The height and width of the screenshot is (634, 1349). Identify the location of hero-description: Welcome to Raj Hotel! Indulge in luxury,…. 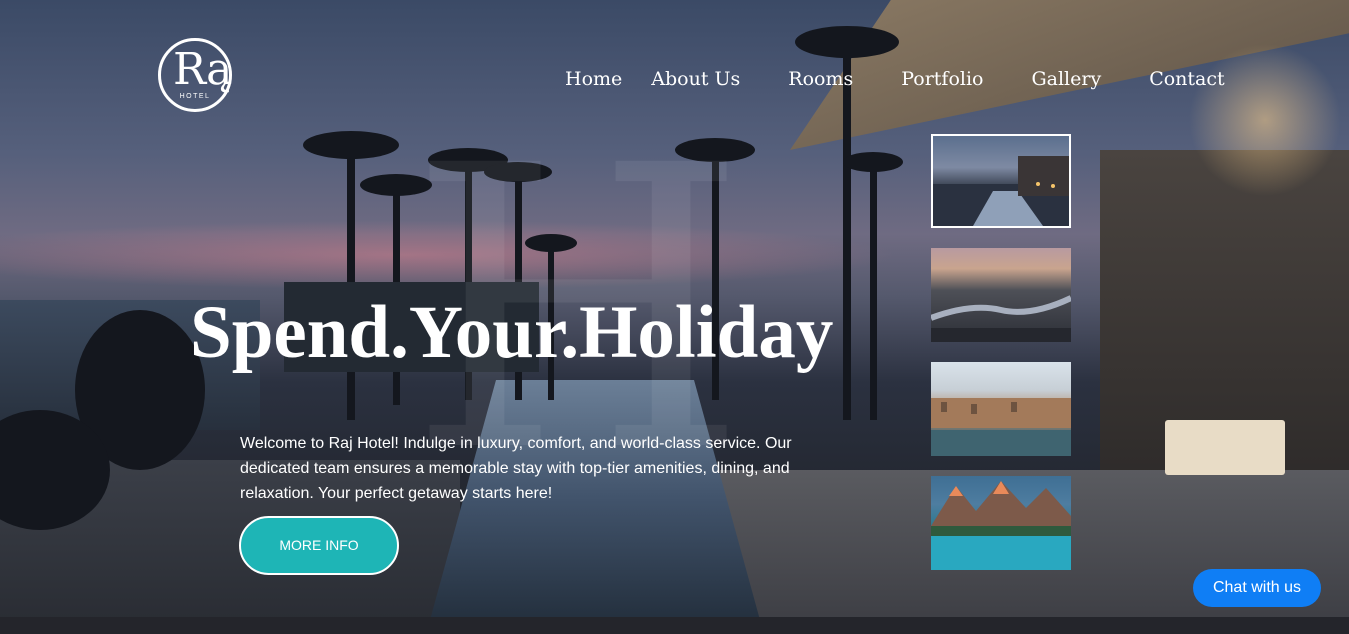
(516, 468).